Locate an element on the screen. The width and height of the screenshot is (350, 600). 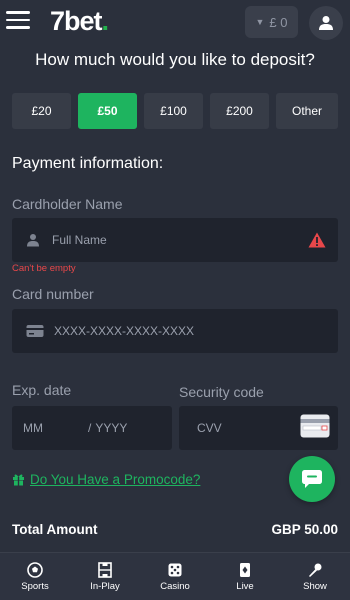
cardholder-field: Full Name is located at coordinates (175, 240).